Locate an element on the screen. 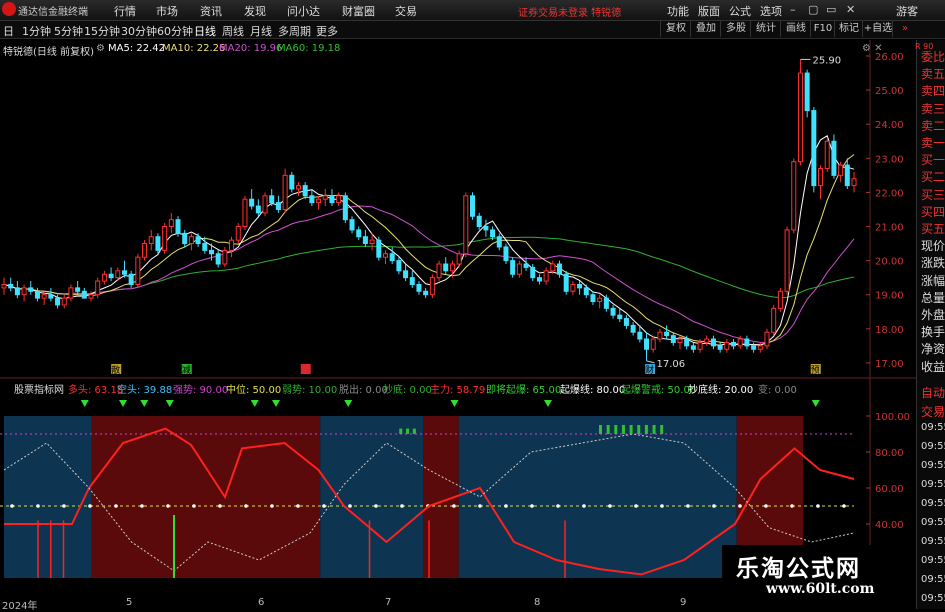  panel-item-10: 买四 is located at coordinates (933, 211).